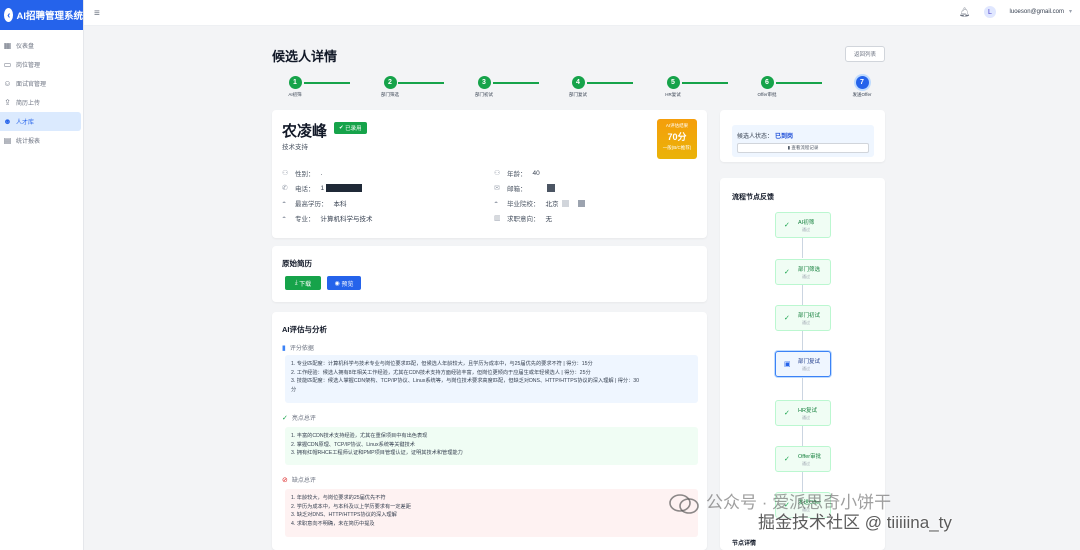  I want to click on flow-node-name: HR复试, so click(807, 411).